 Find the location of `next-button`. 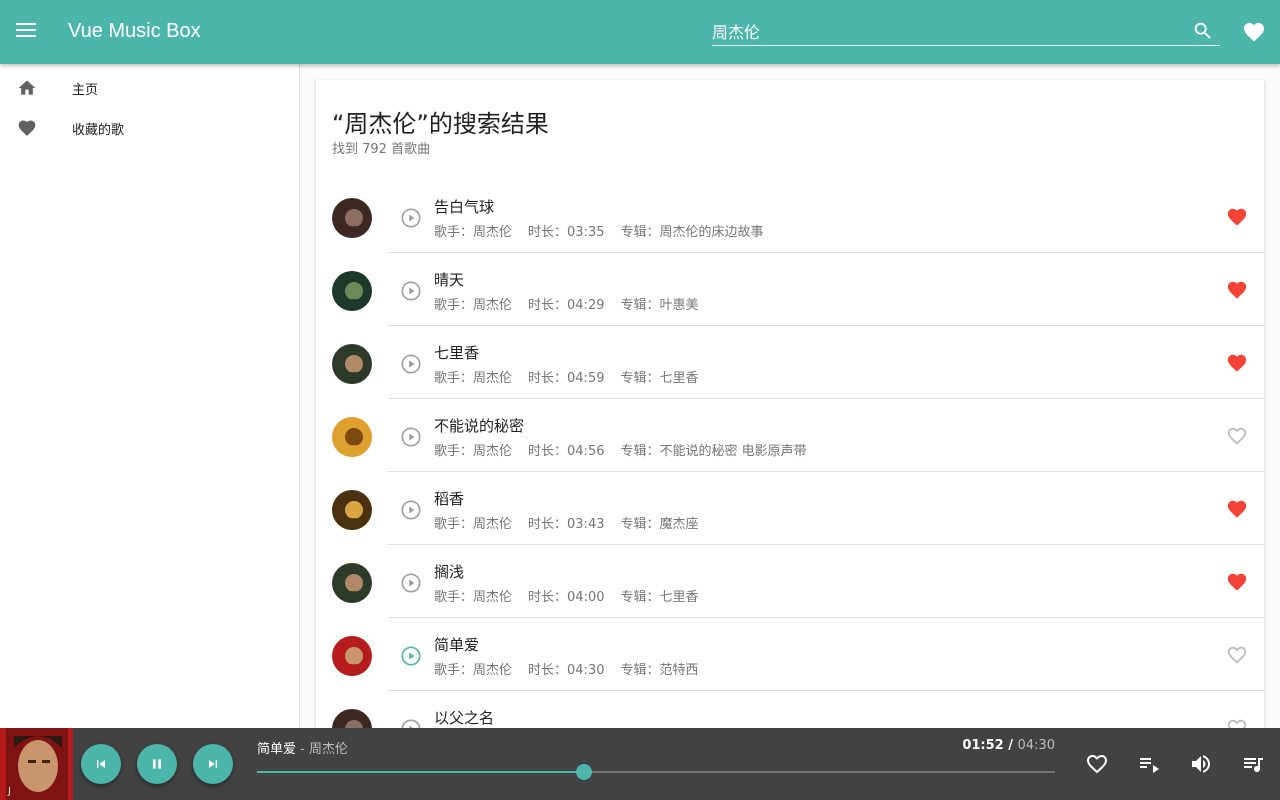

next-button is located at coordinates (213, 764).